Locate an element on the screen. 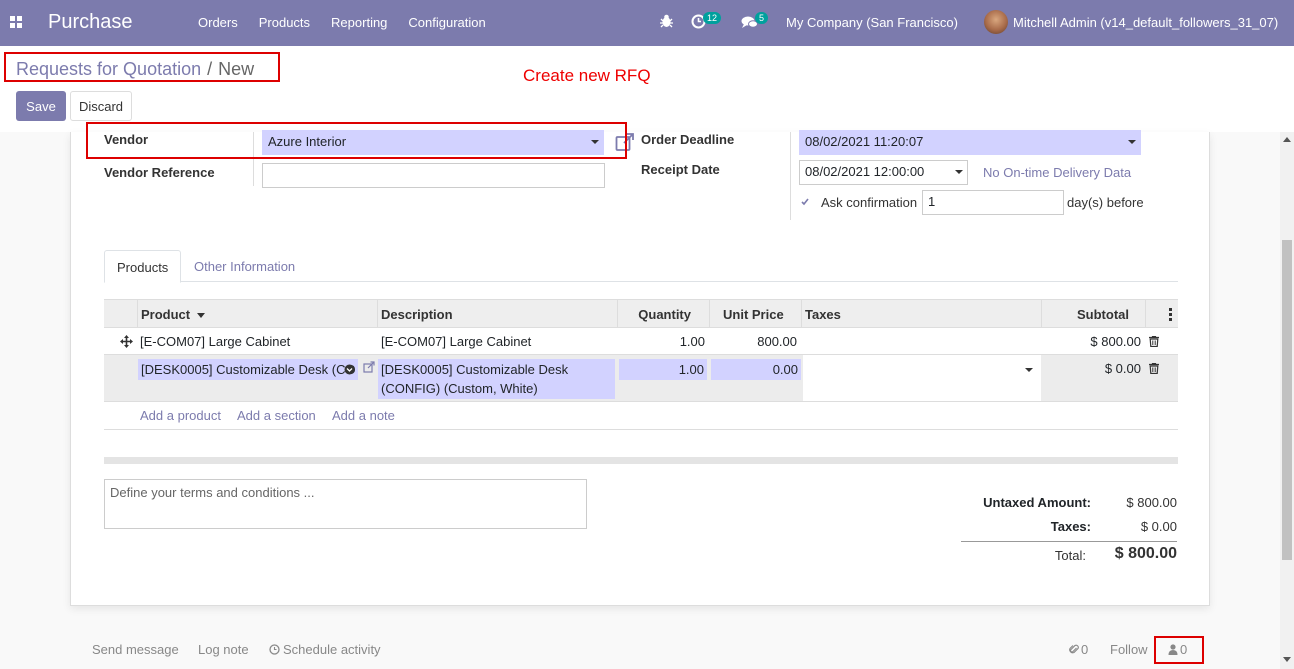  follow-button: Follow is located at coordinates (1129, 649).